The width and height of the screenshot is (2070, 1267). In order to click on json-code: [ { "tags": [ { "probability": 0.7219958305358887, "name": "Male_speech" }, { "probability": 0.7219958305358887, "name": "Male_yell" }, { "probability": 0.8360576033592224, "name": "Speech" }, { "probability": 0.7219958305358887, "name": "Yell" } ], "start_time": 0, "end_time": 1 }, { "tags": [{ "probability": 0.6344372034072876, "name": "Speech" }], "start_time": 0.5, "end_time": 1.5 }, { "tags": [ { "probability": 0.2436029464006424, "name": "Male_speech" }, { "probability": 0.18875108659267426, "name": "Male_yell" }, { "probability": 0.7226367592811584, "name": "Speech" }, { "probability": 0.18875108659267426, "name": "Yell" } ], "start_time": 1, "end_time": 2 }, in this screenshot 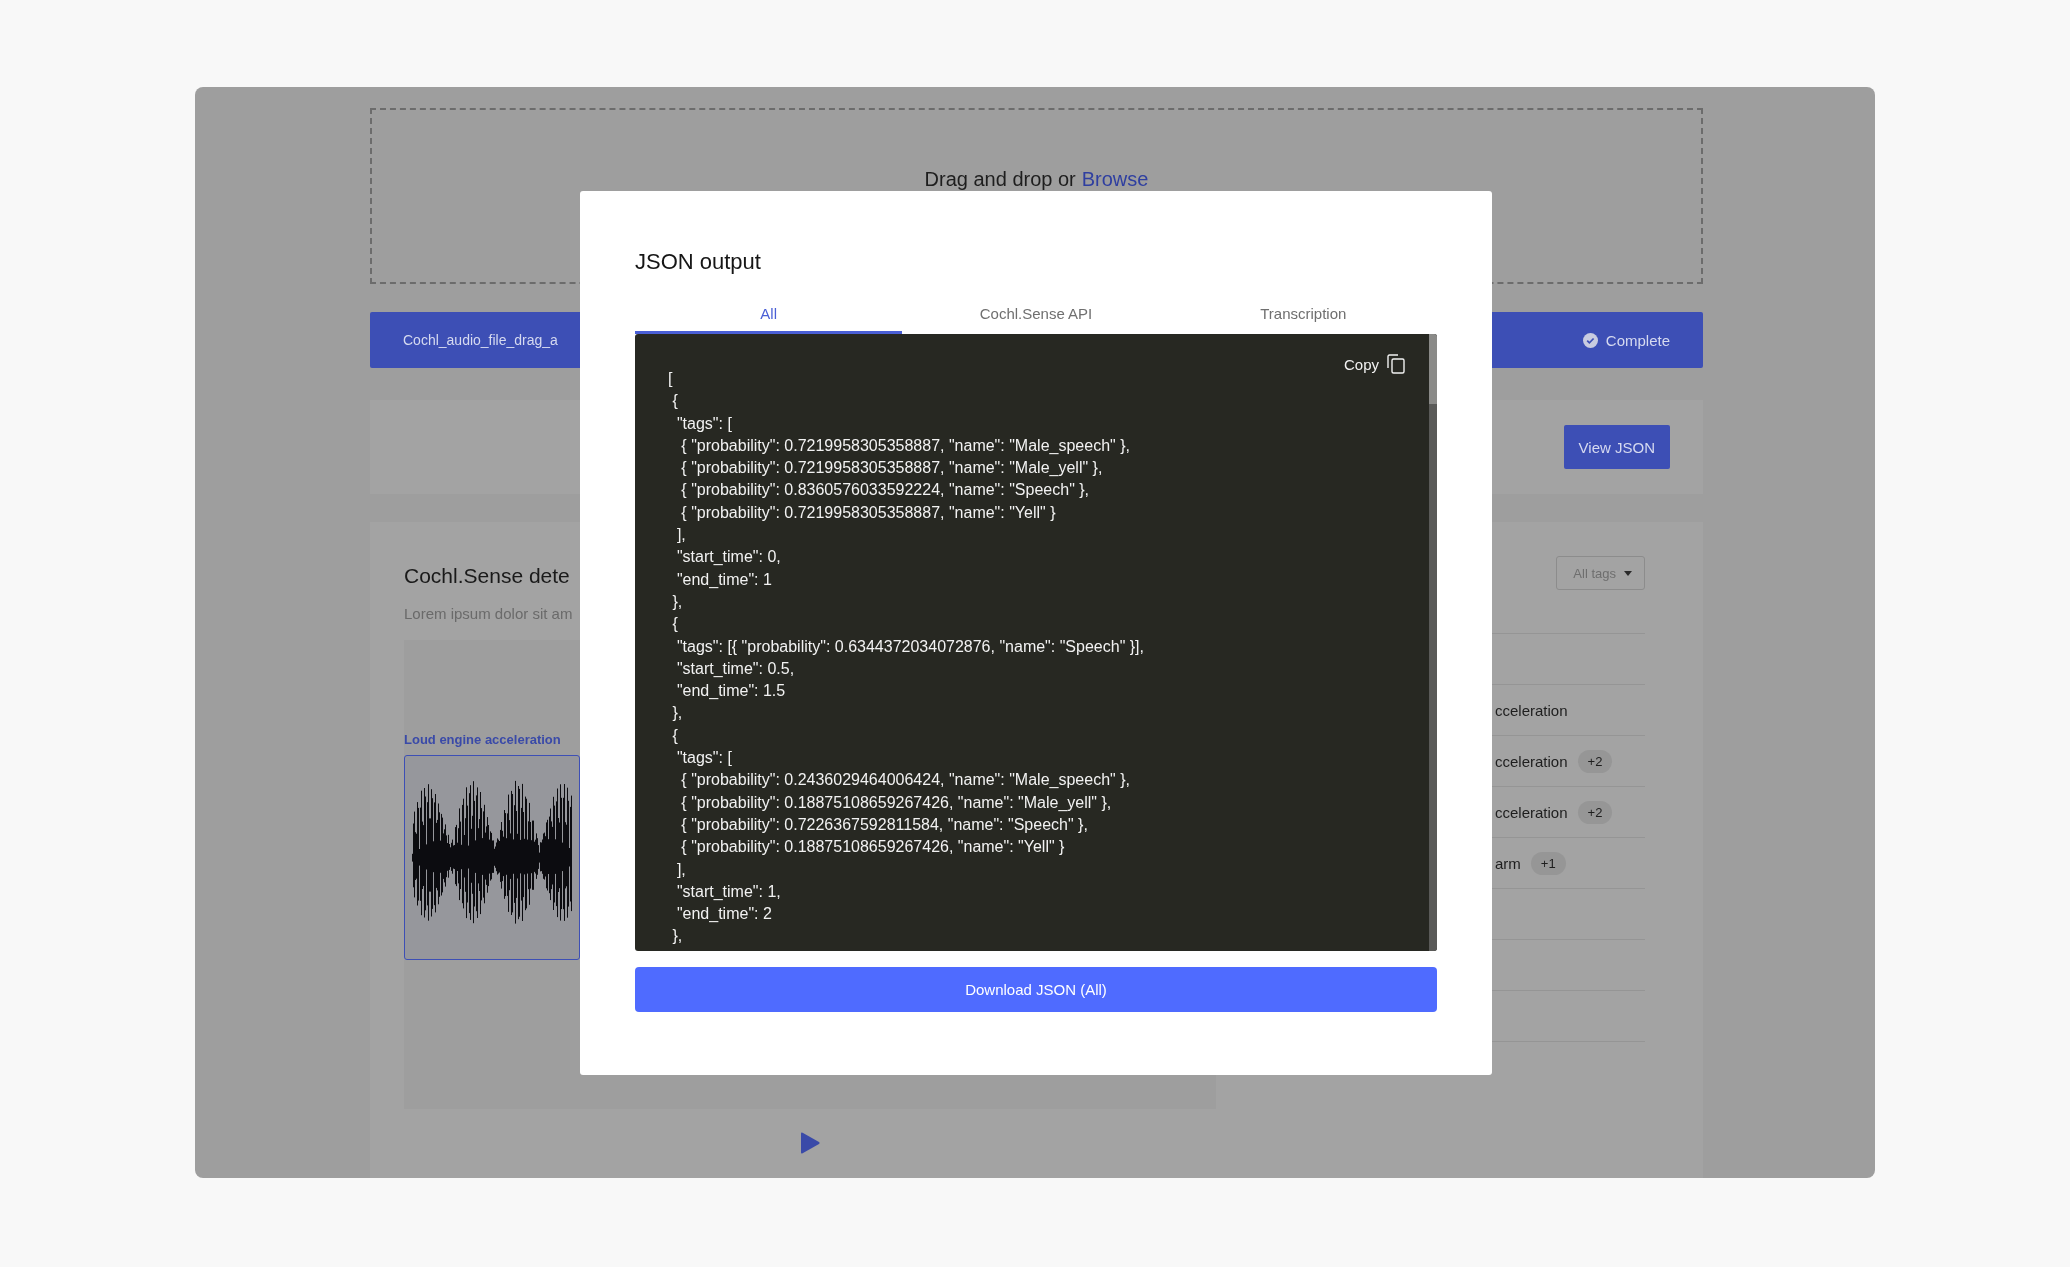, I will do `click(905, 658)`.